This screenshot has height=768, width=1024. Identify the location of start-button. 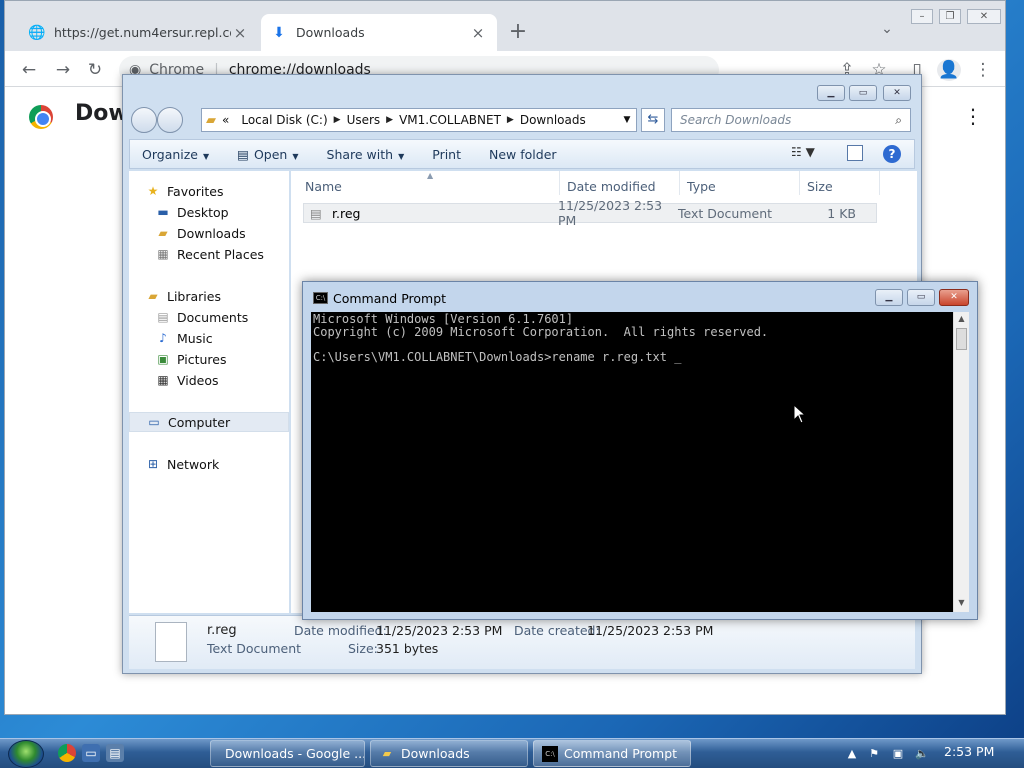
(26, 754).